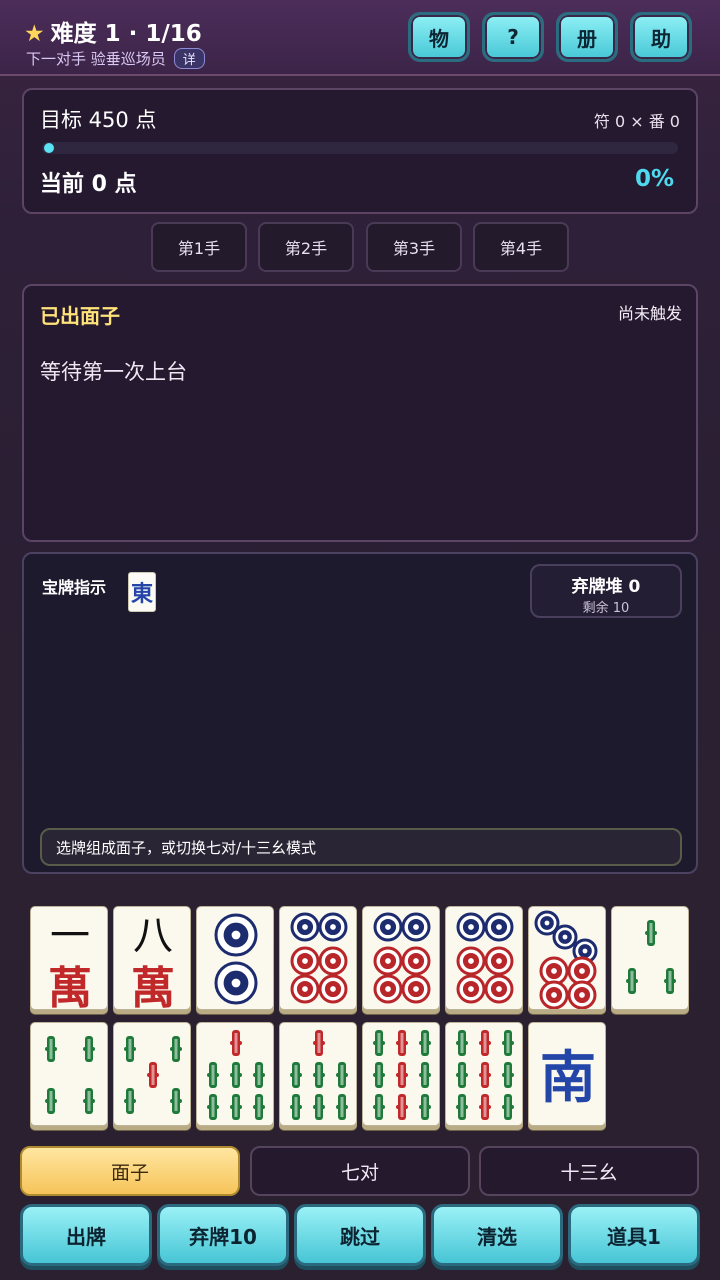  Describe the element at coordinates (513, 37) in the screenshot. I see `help-question-button: ?` at that location.